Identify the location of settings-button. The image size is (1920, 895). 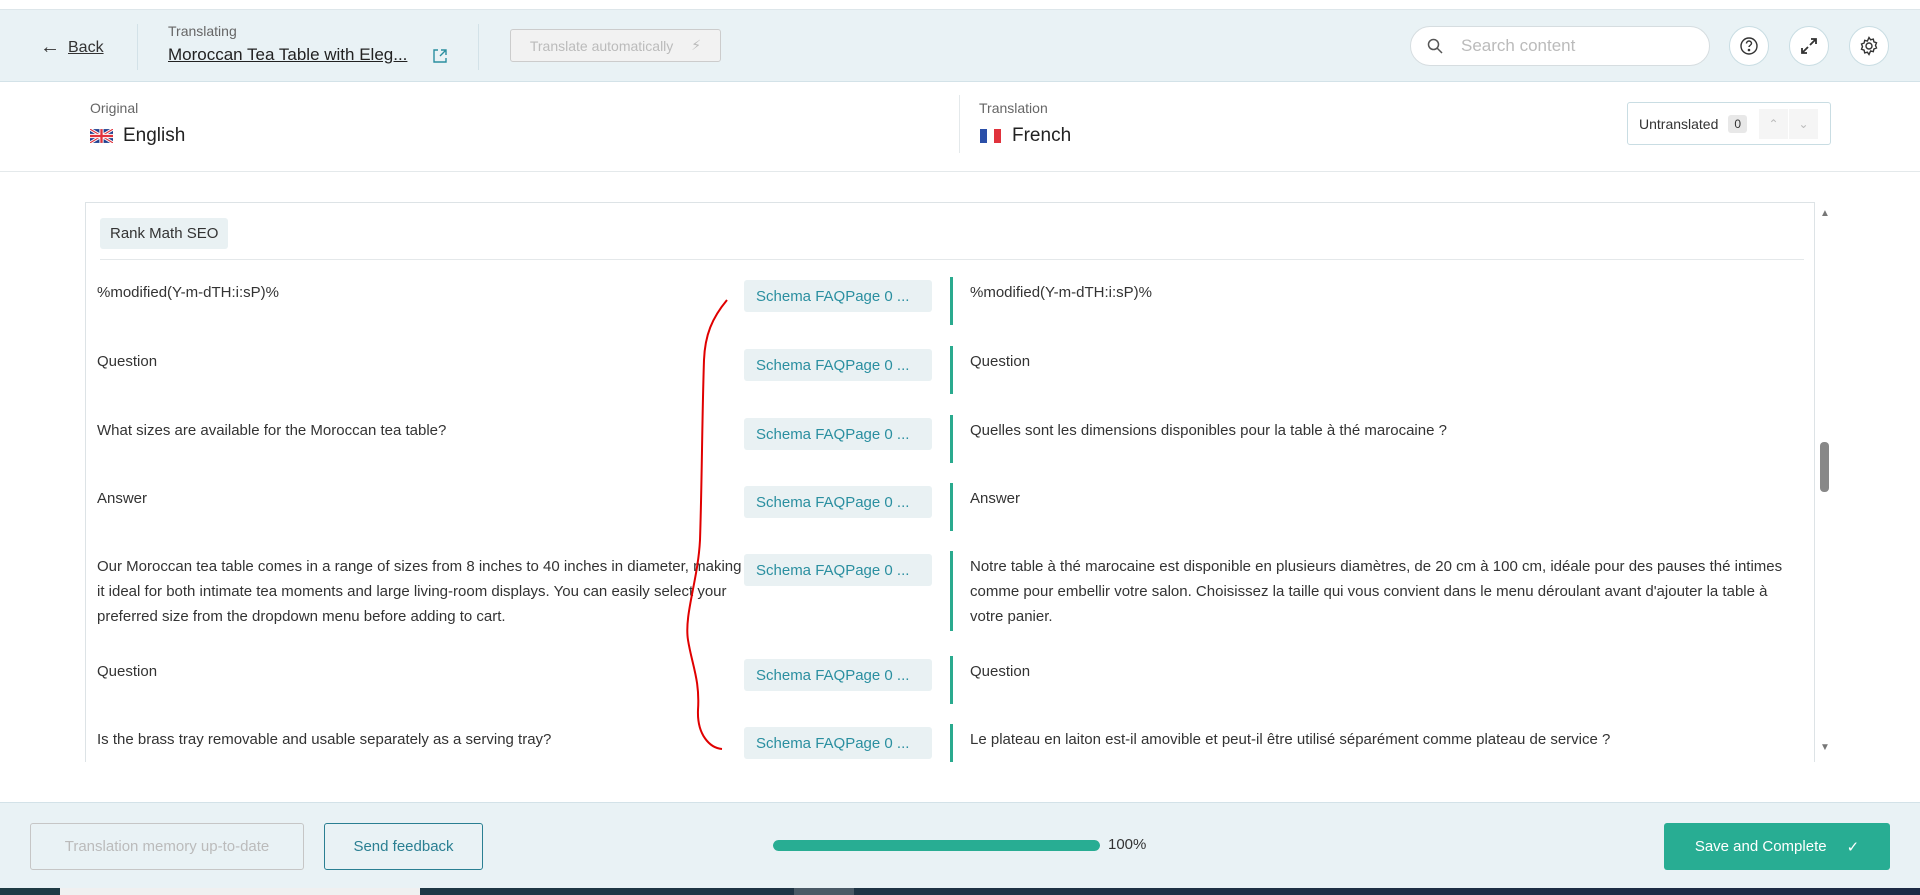
(1869, 46).